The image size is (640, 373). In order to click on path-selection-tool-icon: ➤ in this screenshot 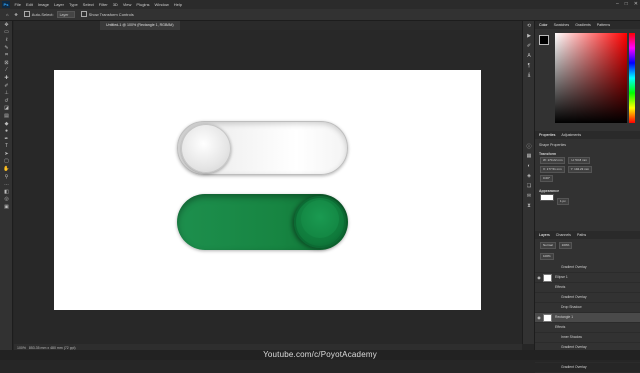, I will do `click(6, 154)`.